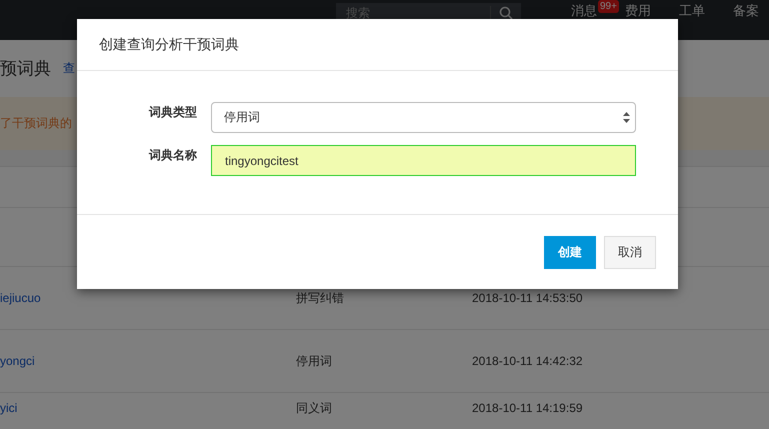 The image size is (769, 429). Describe the element at coordinates (423, 160) in the screenshot. I see `dictionary-name-input: tingyongcitest` at that location.